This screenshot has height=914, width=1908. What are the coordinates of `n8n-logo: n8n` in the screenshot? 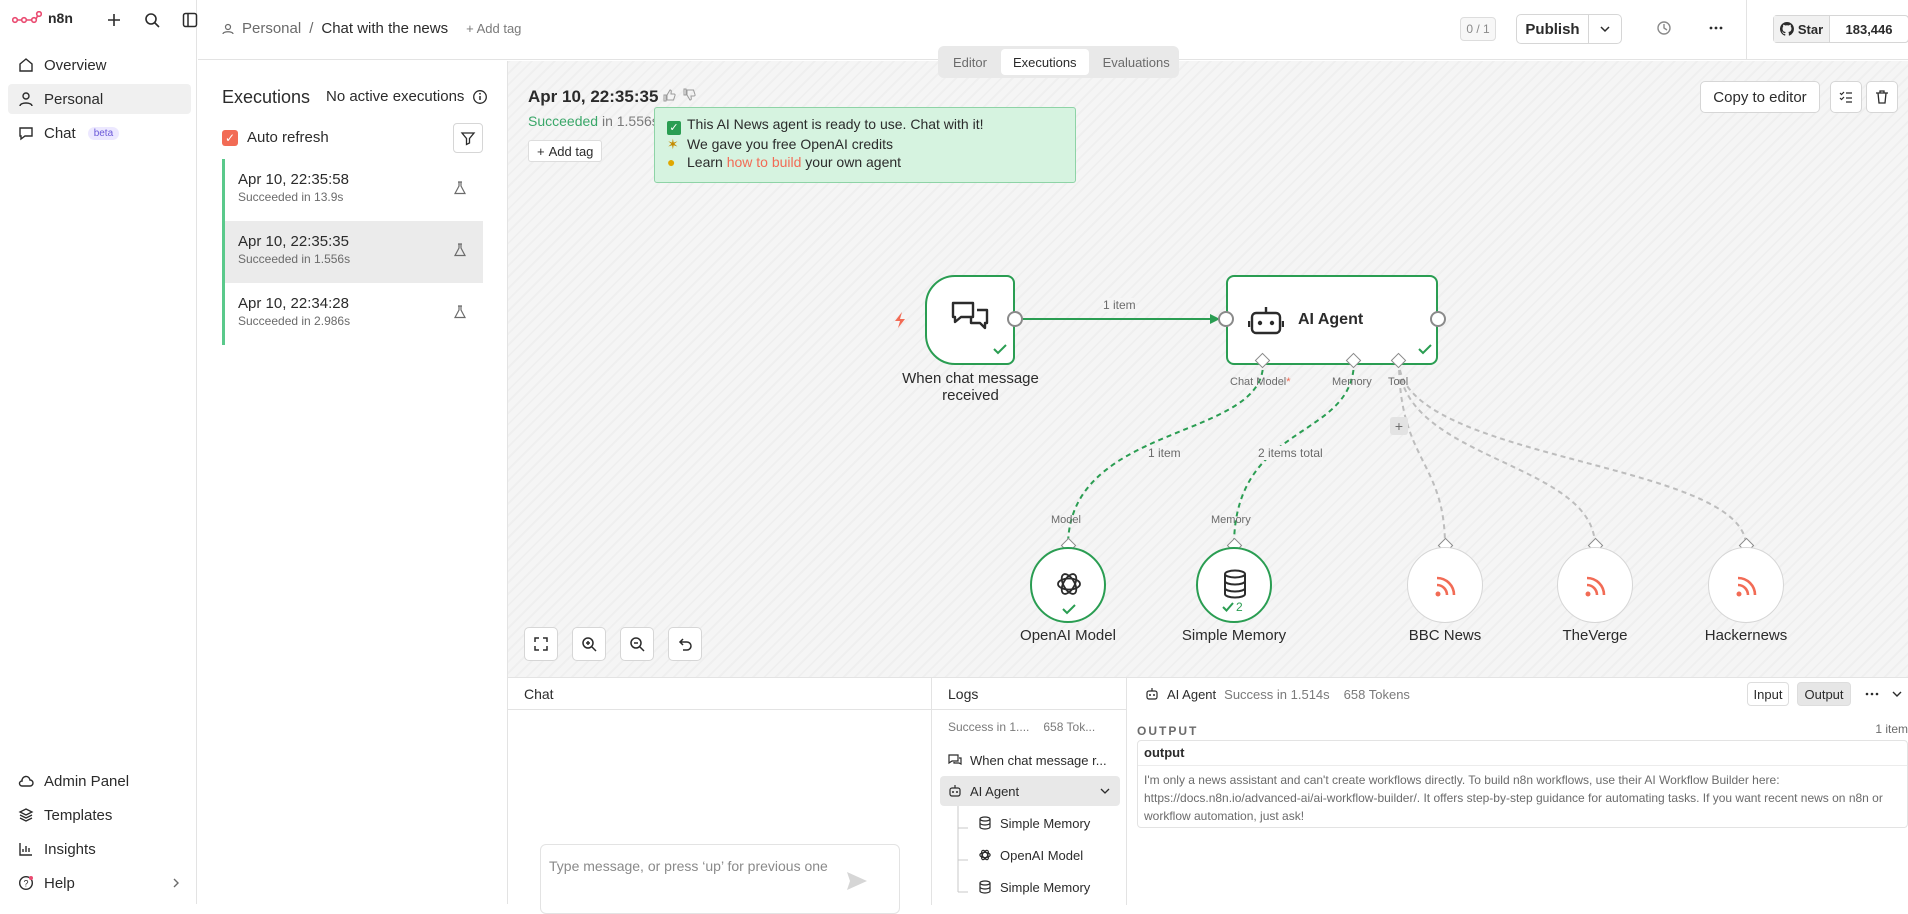 It's located at (42, 18).